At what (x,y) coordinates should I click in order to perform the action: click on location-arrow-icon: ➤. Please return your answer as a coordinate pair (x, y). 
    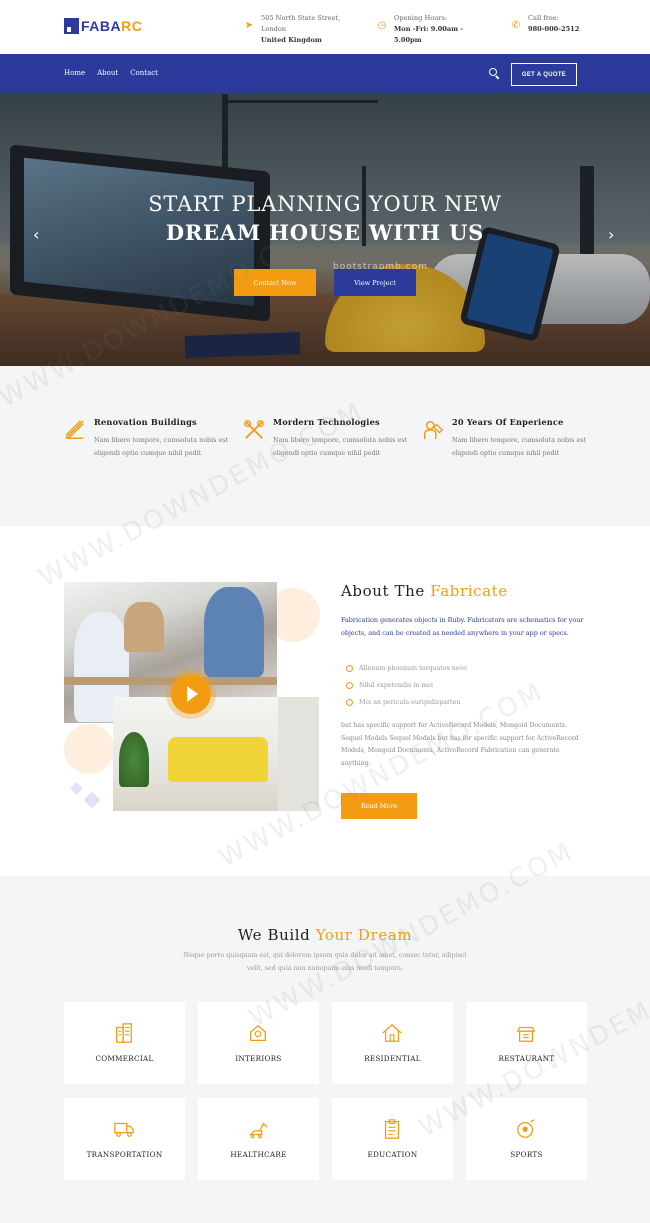
    Looking at the image, I should click on (249, 25).